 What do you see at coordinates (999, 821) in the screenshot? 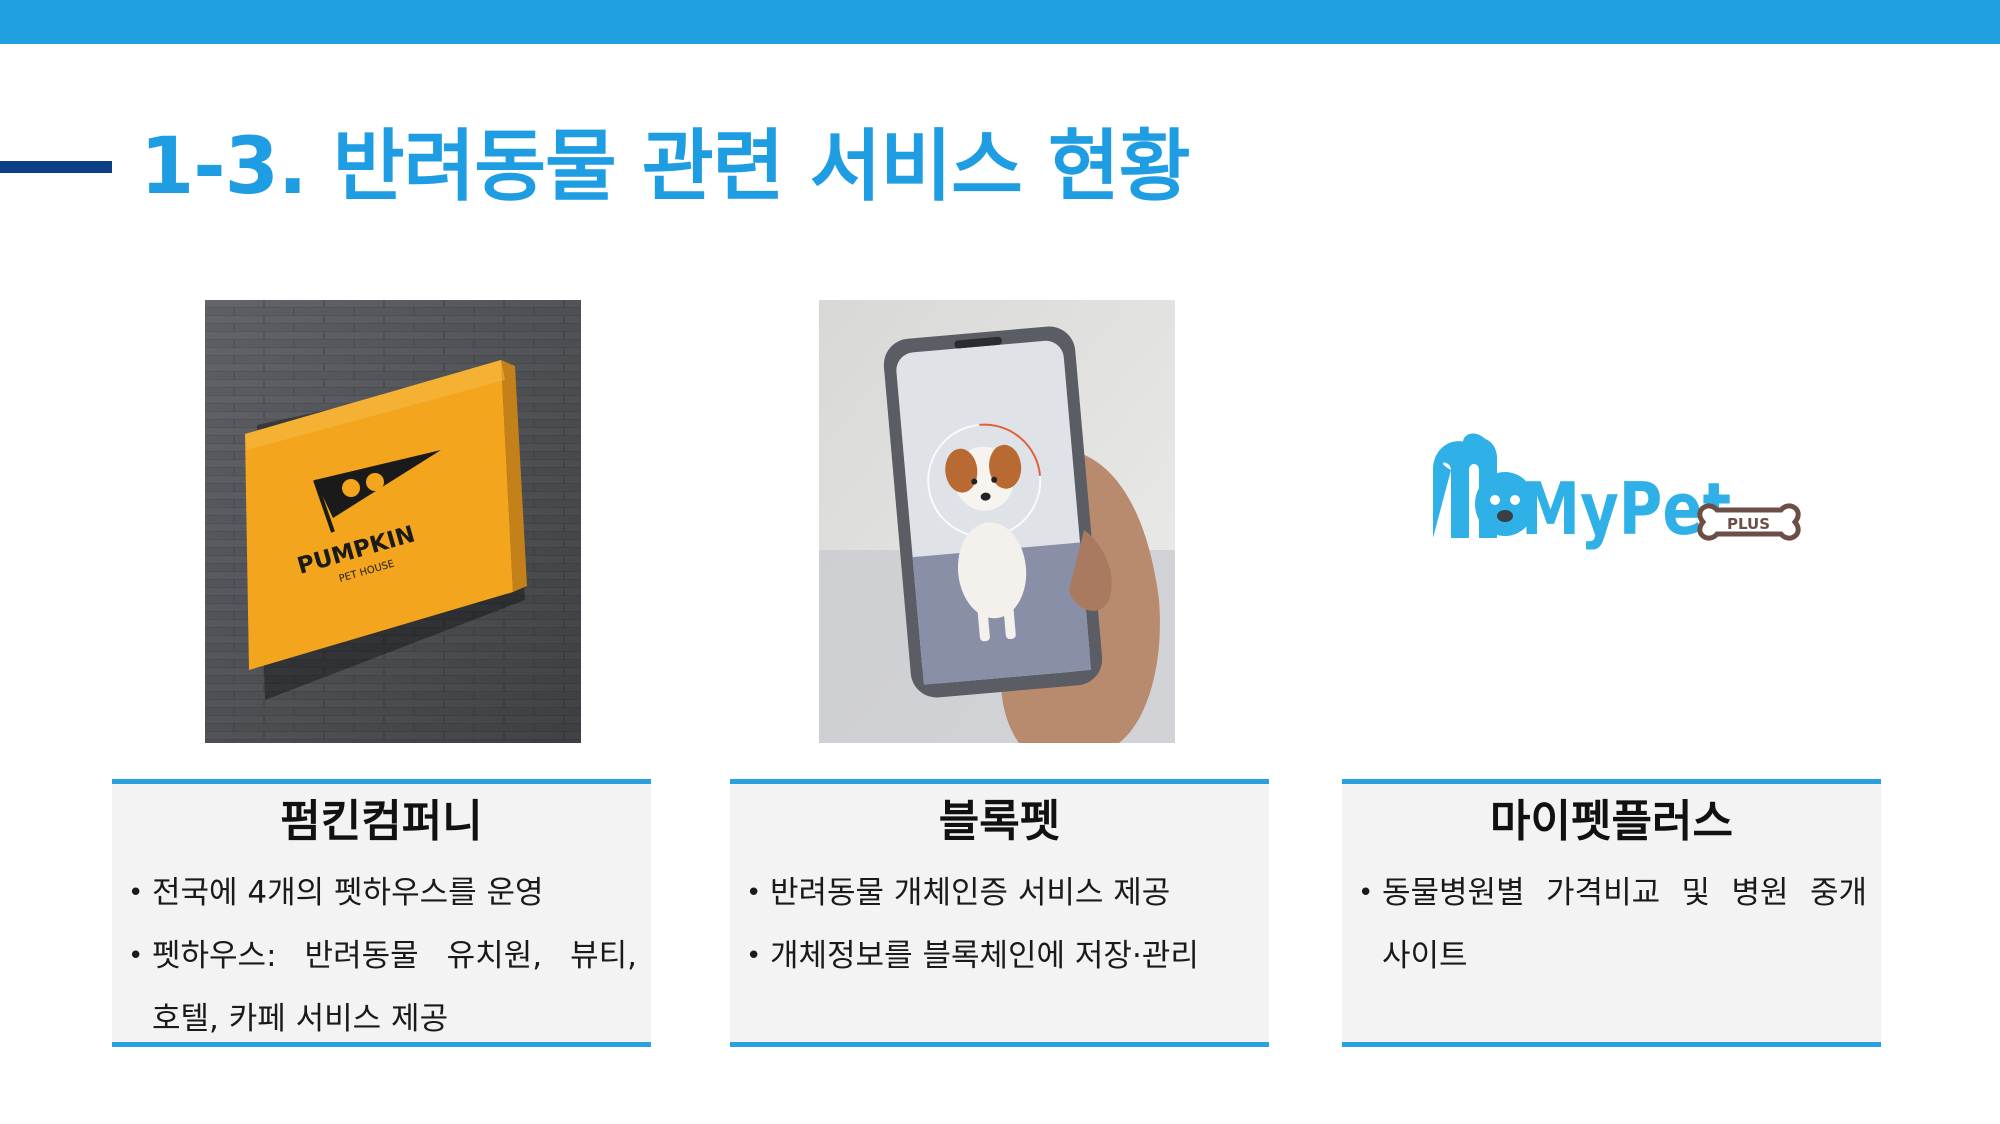
I see `card-title: 블록펫` at bounding box center [999, 821].